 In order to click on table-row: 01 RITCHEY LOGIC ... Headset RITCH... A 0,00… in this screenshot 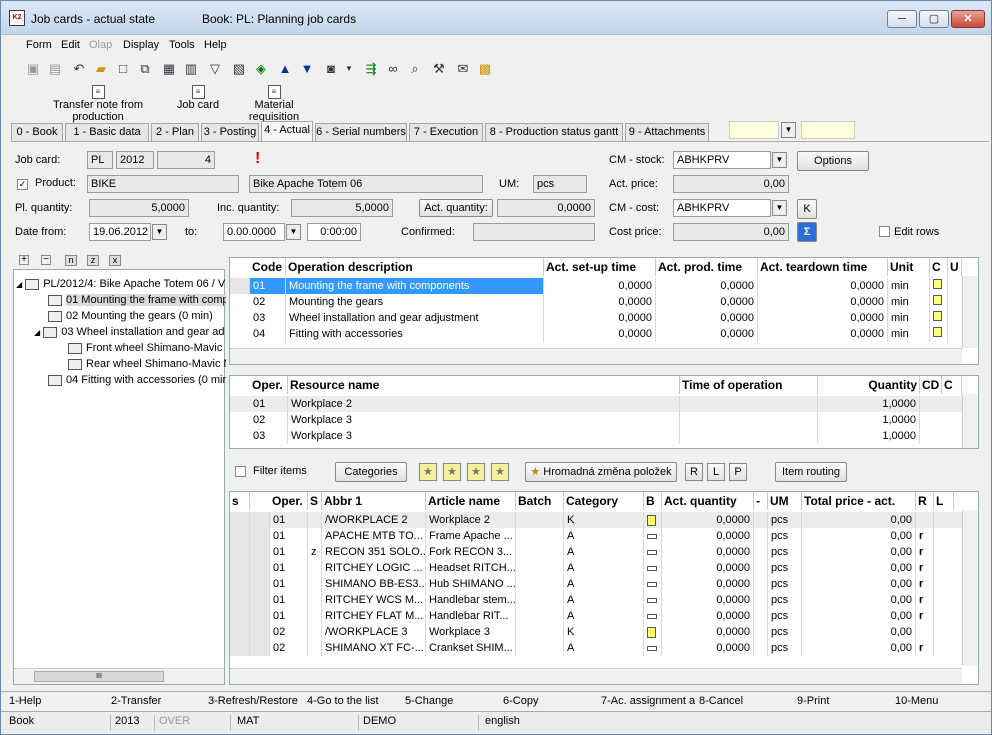, I will do `click(604, 568)`.